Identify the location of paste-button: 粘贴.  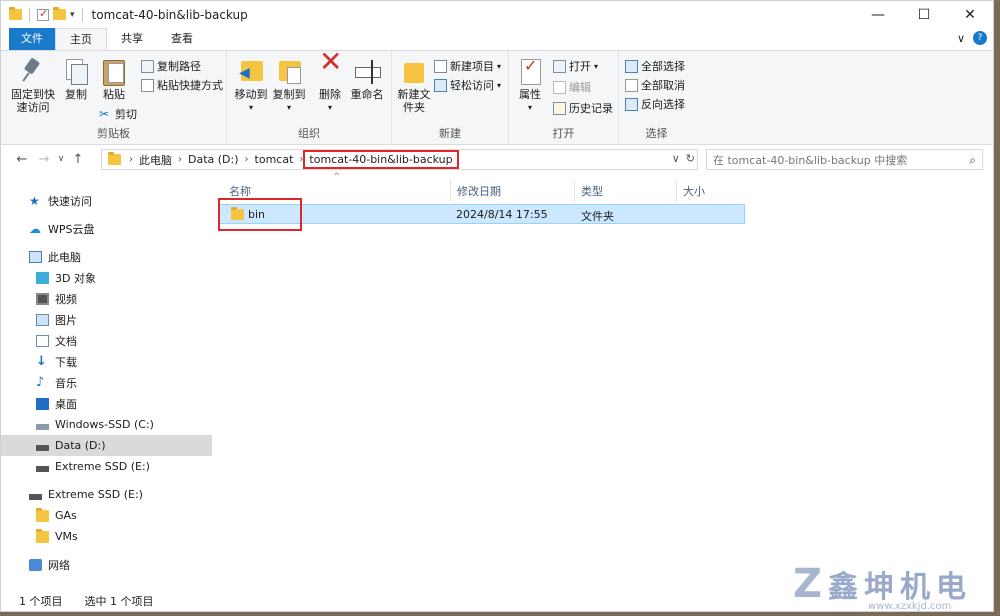
(114, 79).